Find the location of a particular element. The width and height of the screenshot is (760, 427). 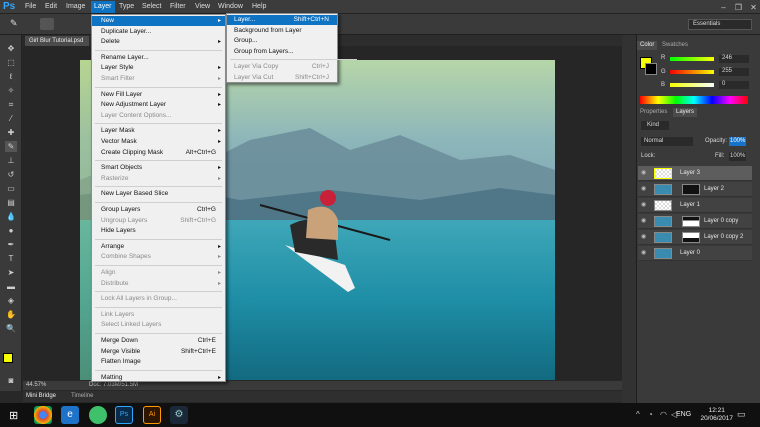

chrome-icon is located at coordinates (43, 415).